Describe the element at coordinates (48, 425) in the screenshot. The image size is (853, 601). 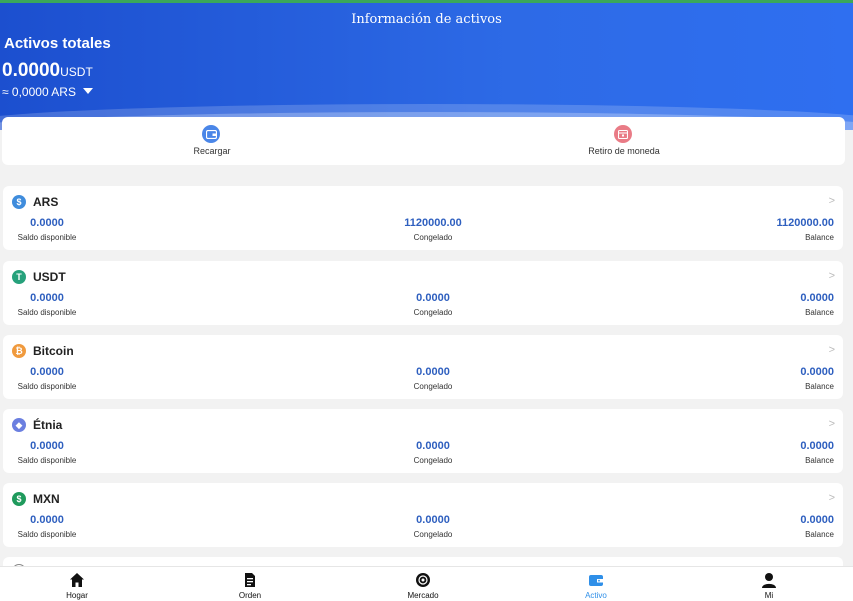
I see `asset-name: Étnia` at that location.